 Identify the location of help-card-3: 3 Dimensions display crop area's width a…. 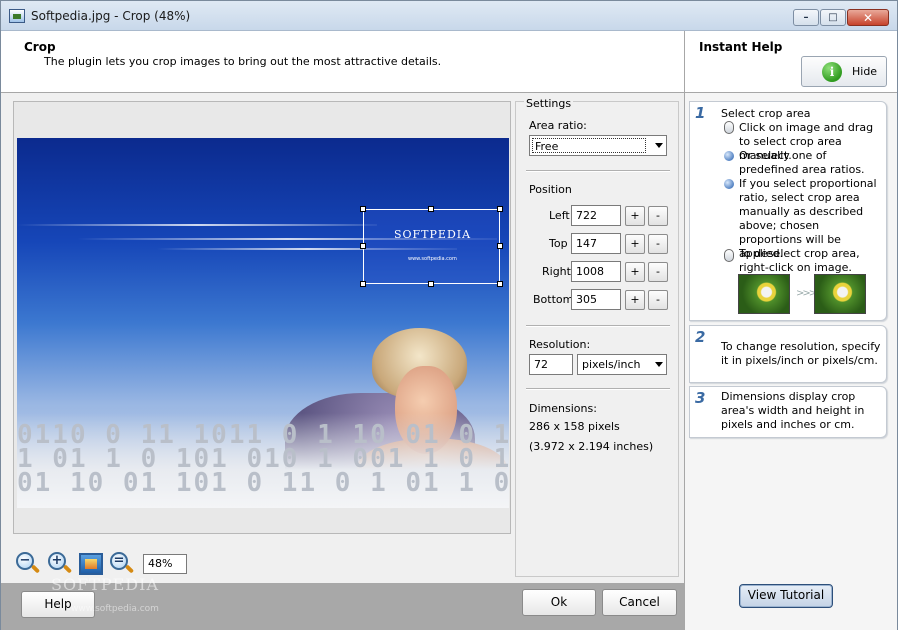
(788, 412).